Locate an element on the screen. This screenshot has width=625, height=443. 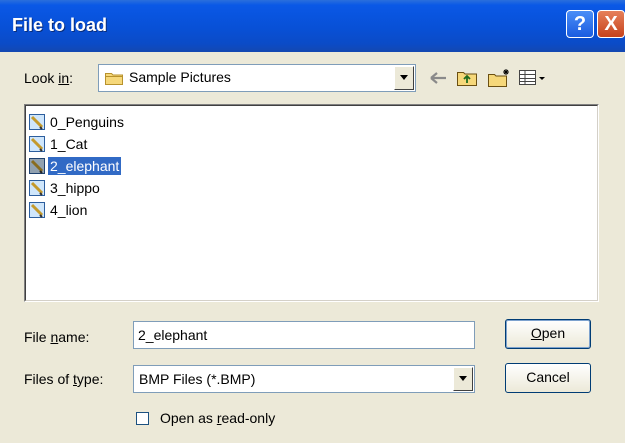
file-name-label: File name: is located at coordinates (57, 337).